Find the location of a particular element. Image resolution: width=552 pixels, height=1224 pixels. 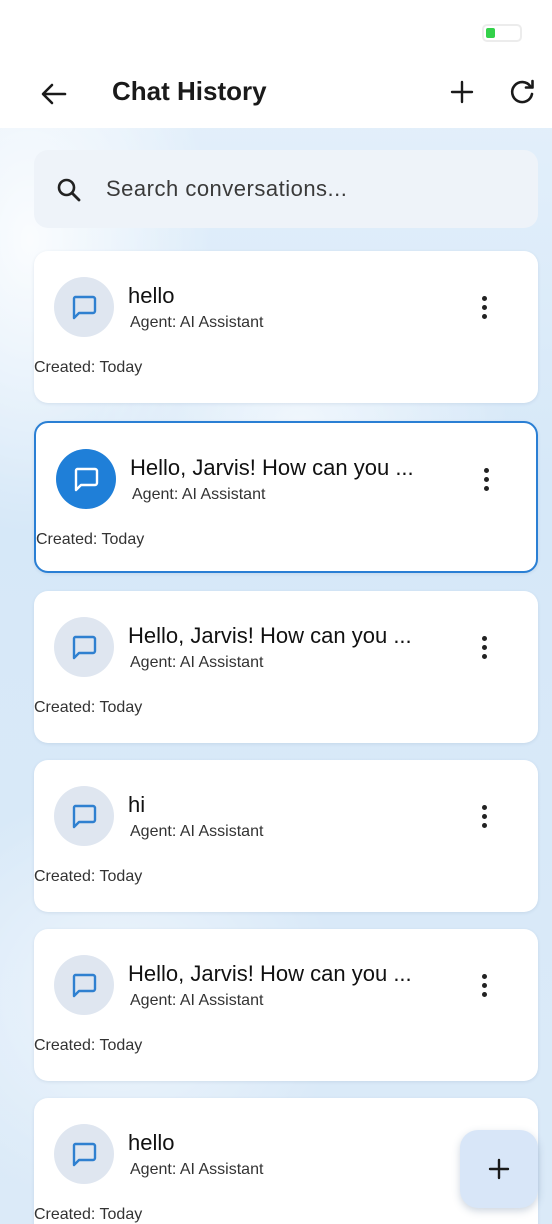

app-bar: Chat History is located at coordinates (276, 95).